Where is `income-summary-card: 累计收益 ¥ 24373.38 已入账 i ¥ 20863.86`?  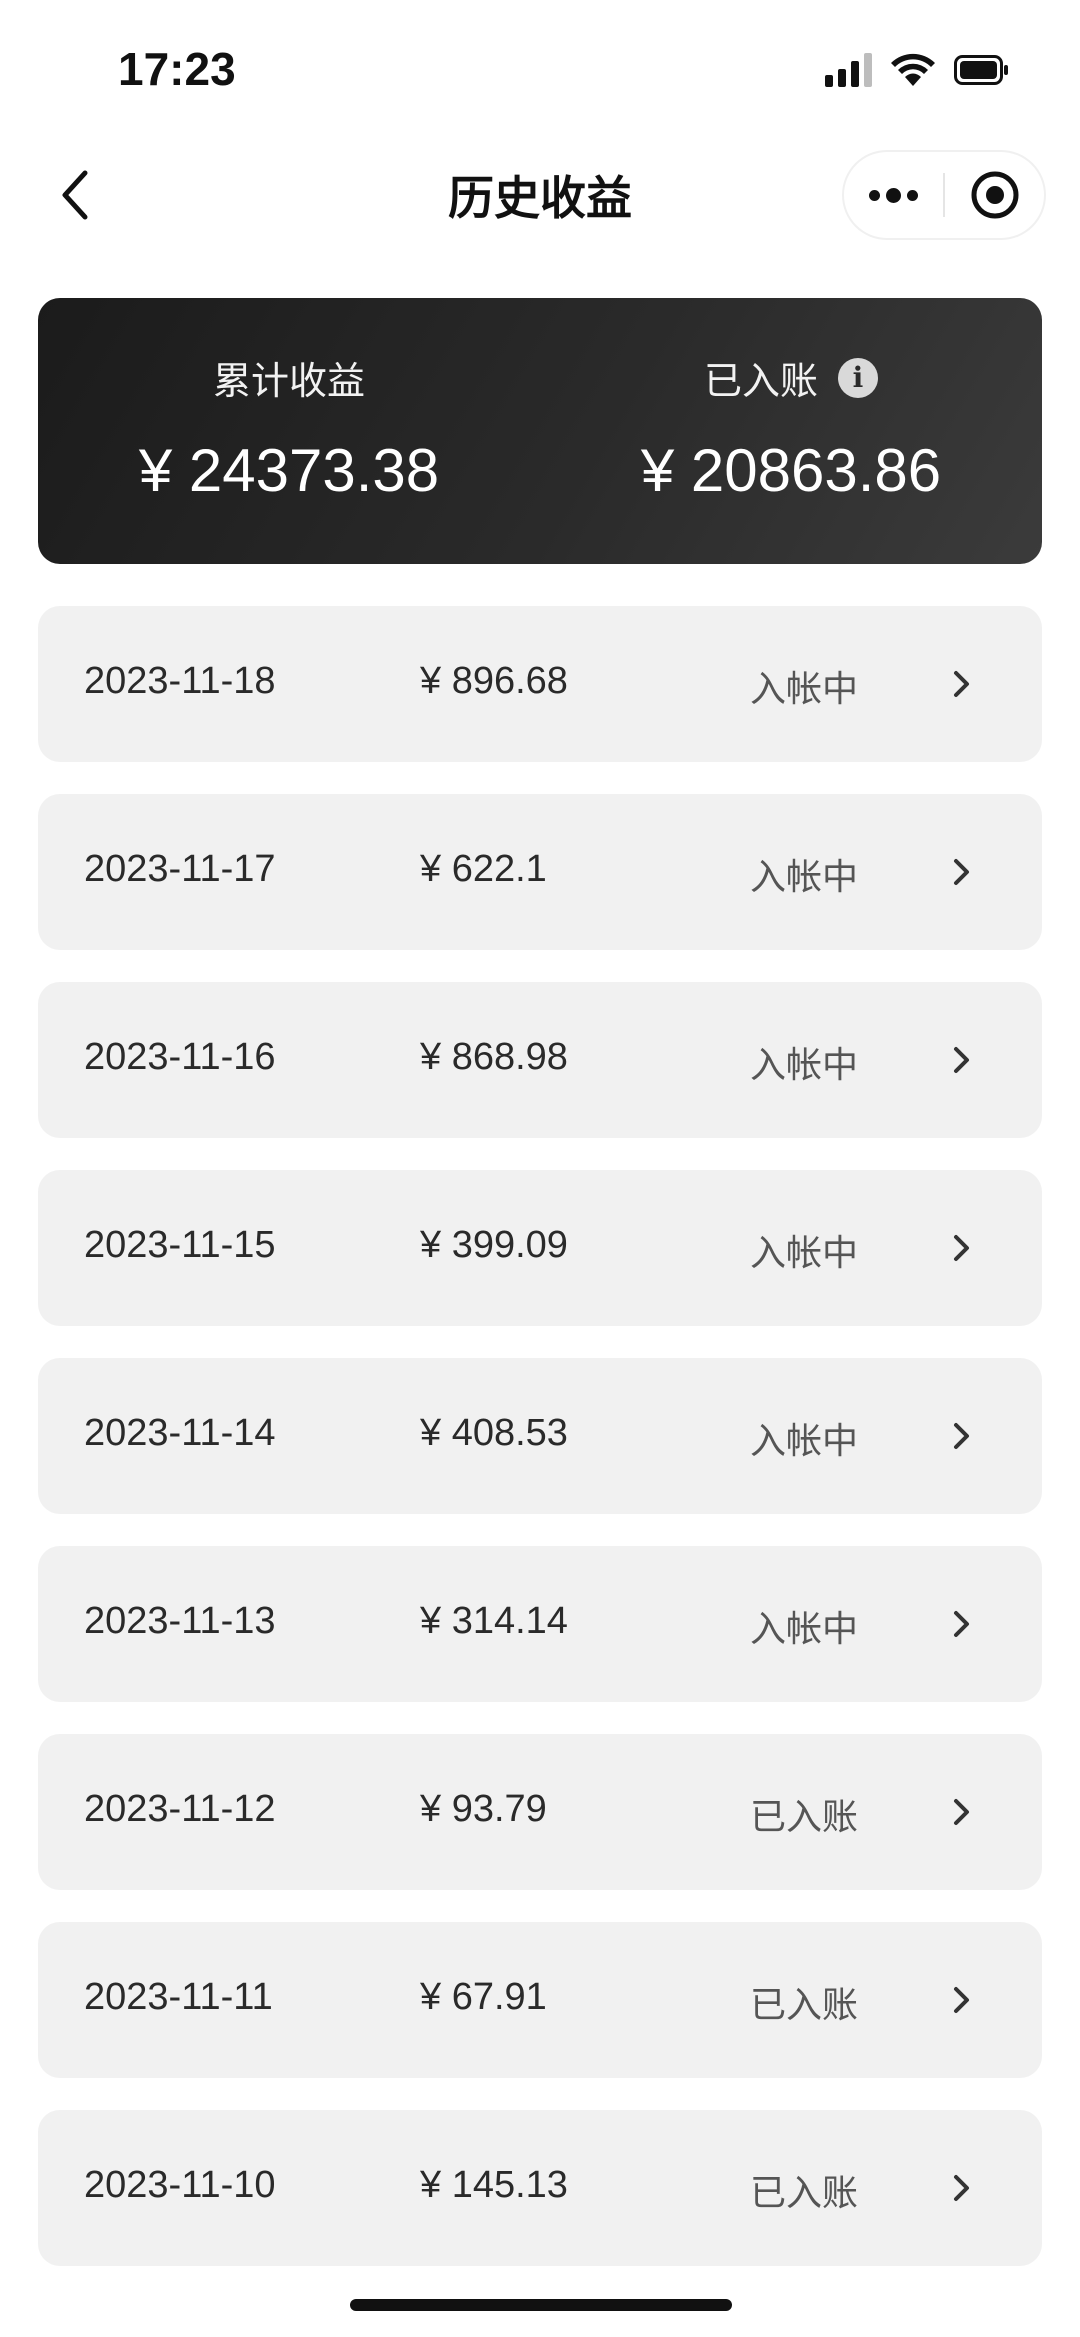 income-summary-card: 累计收益 ¥ 24373.38 已入账 i ¥ 20863.86 is located at coordinates (540, 431).